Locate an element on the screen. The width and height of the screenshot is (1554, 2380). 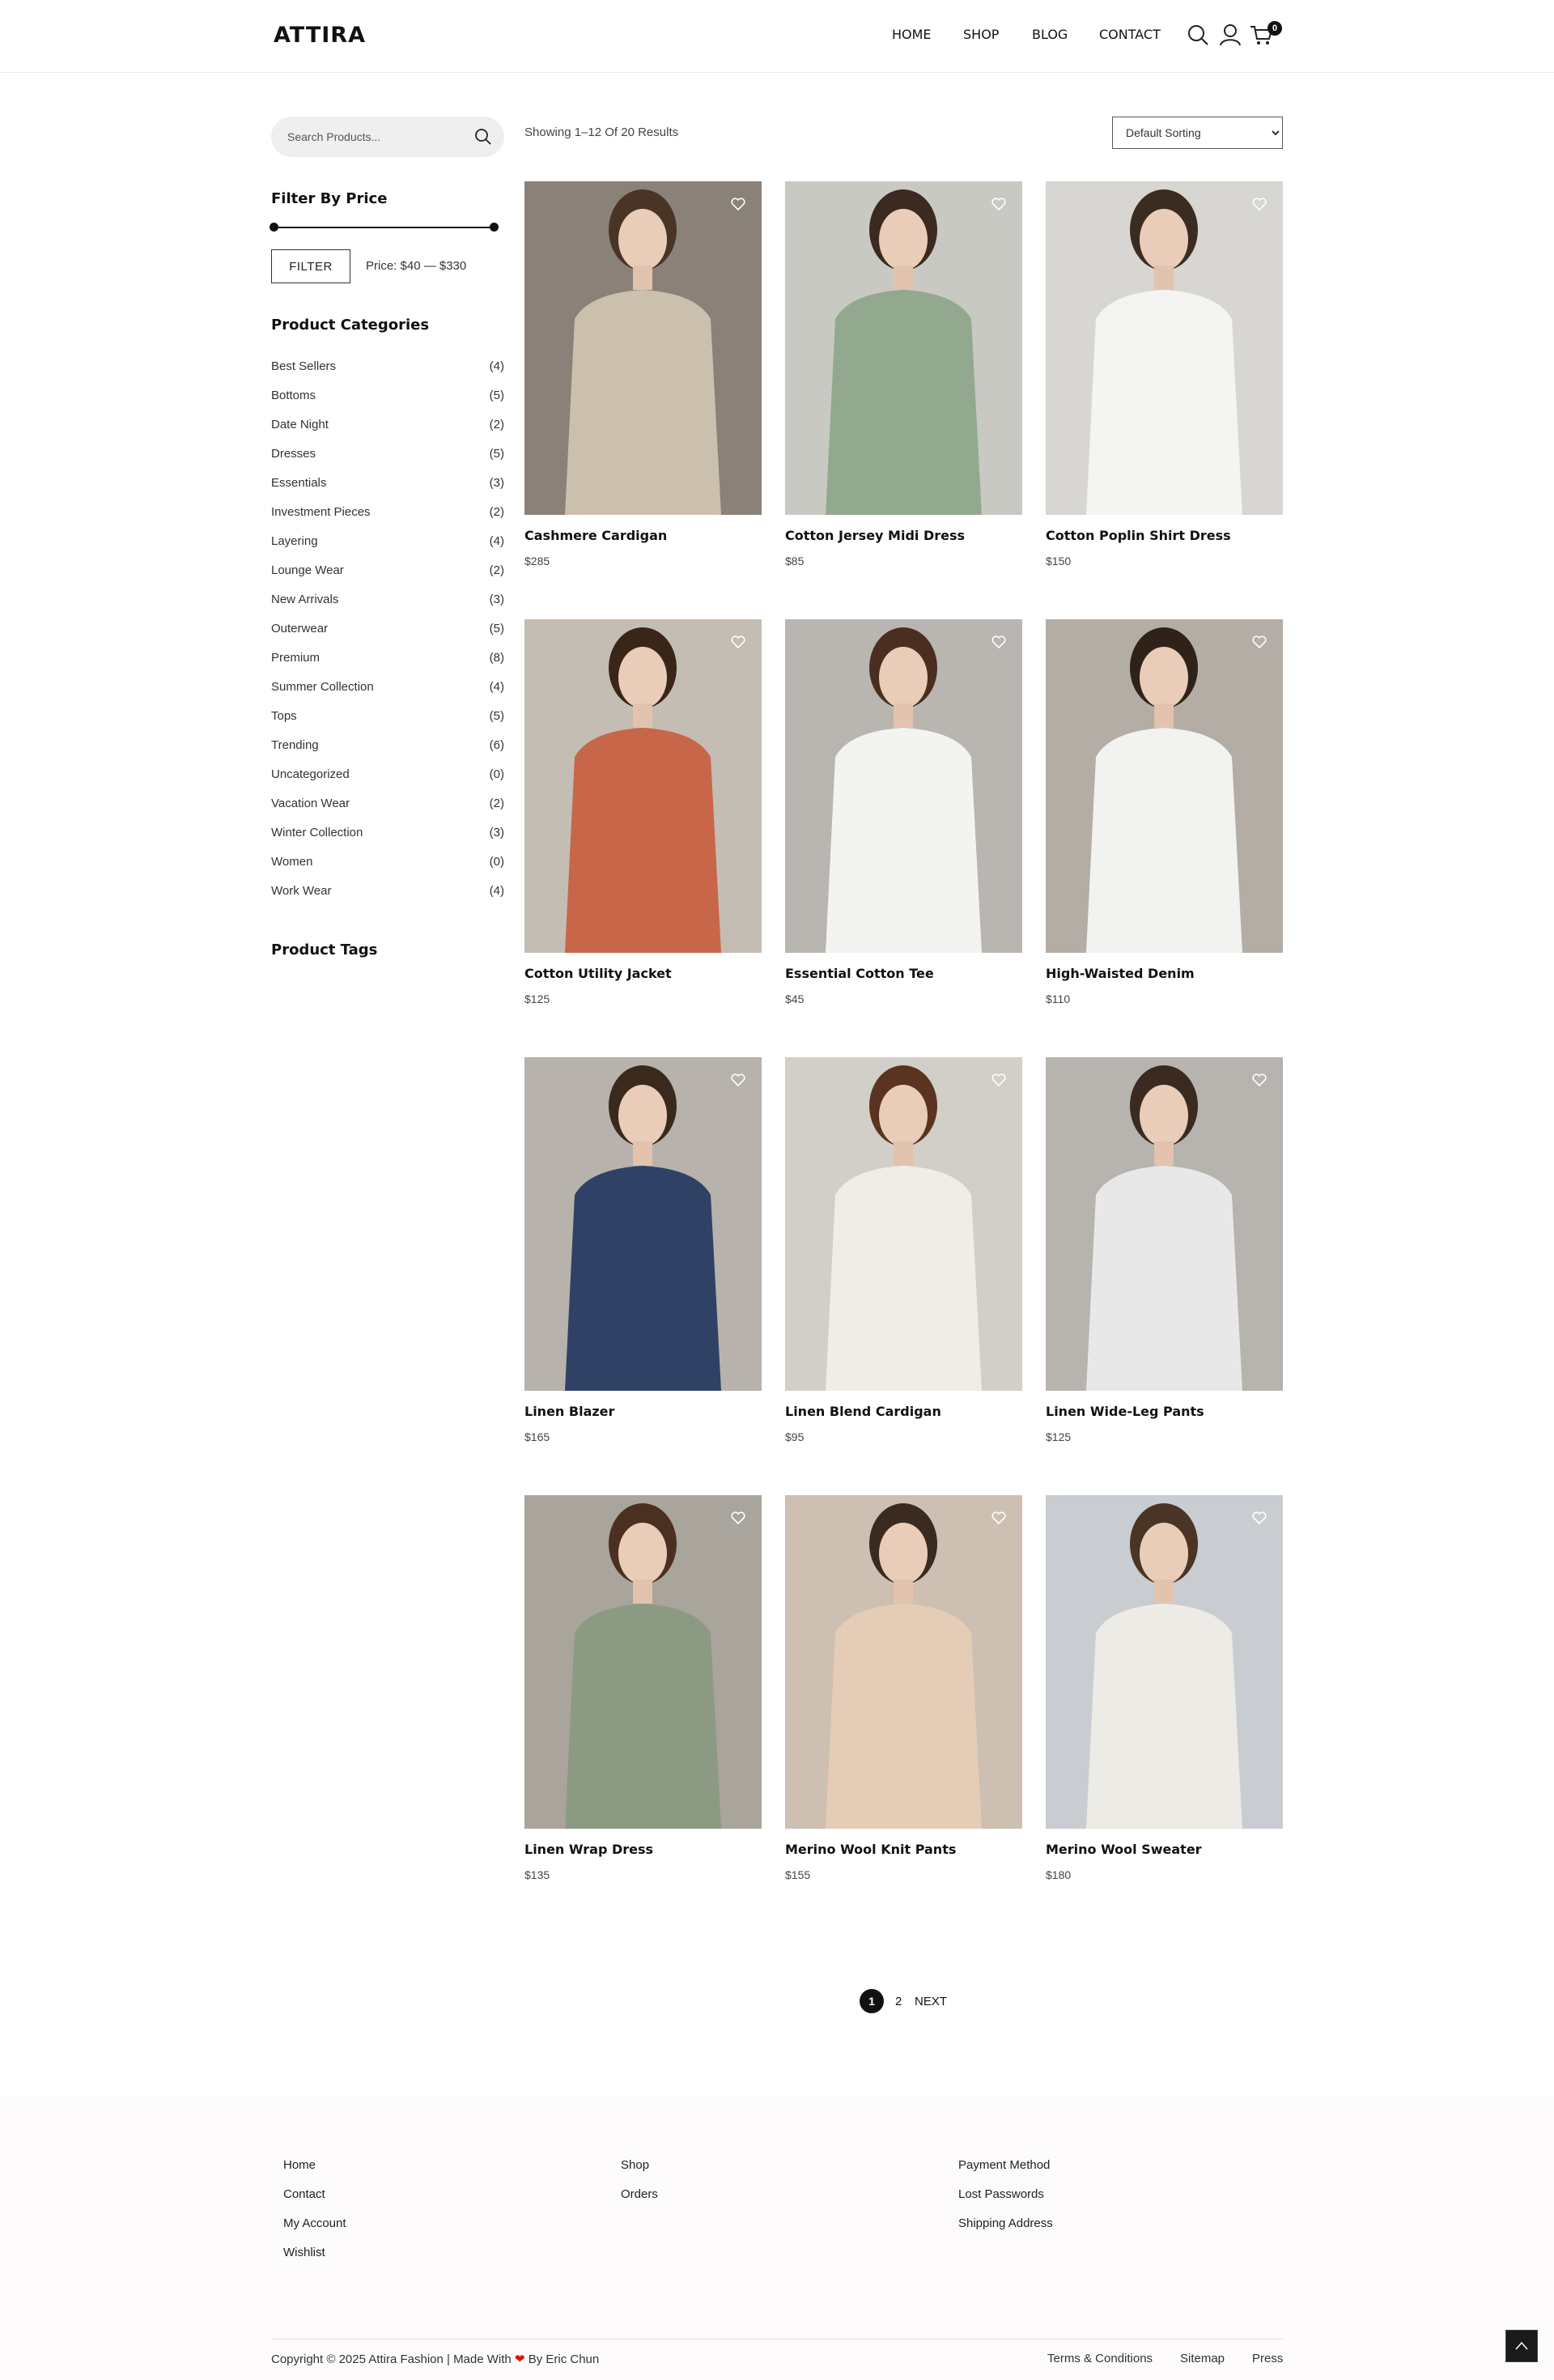
category-name: Dresses is located at coordinates (293, 454).